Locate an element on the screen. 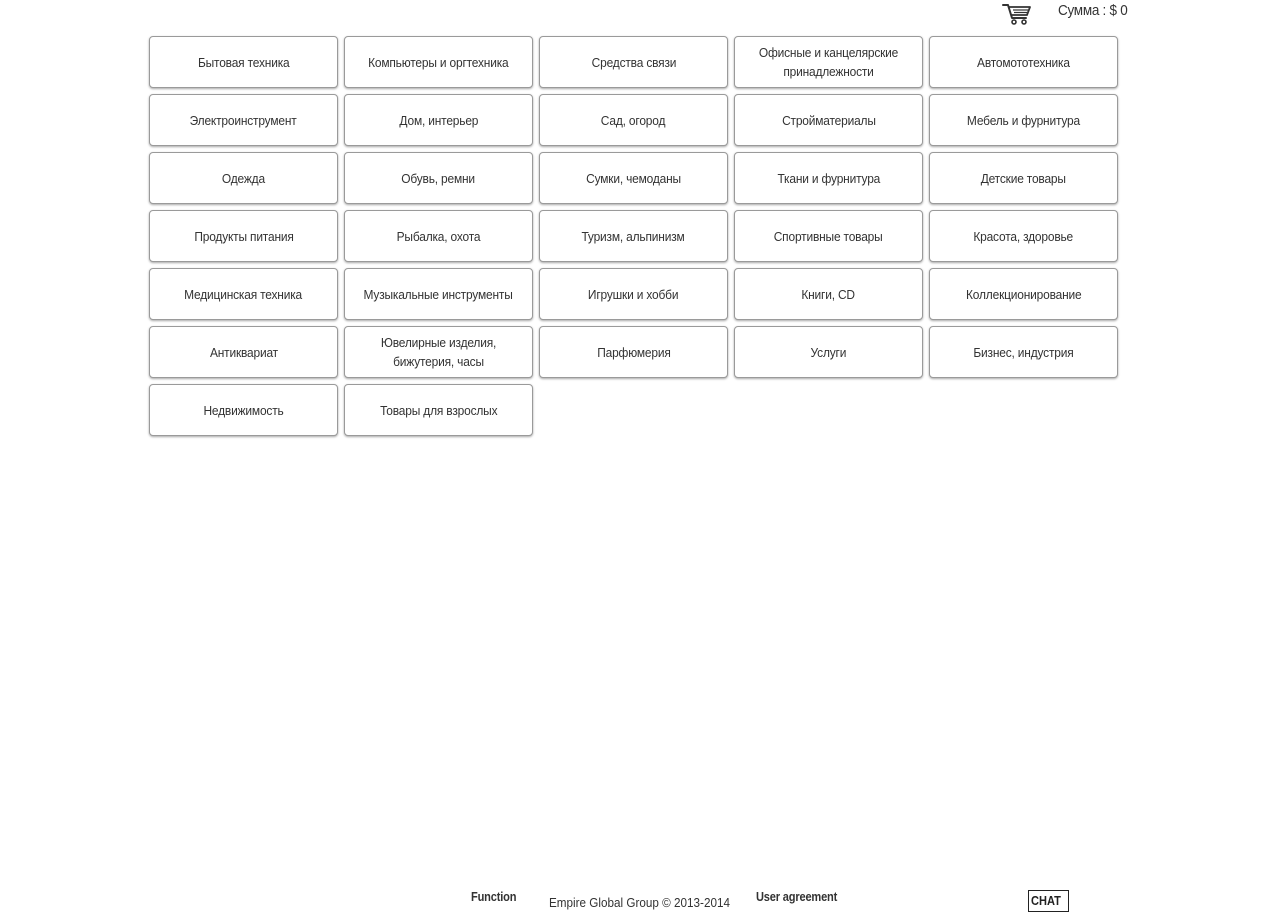 The width and height of the screenshot is (1265, 918). category-label: Музыкальные инструменты is located at coordinates (438, 294).